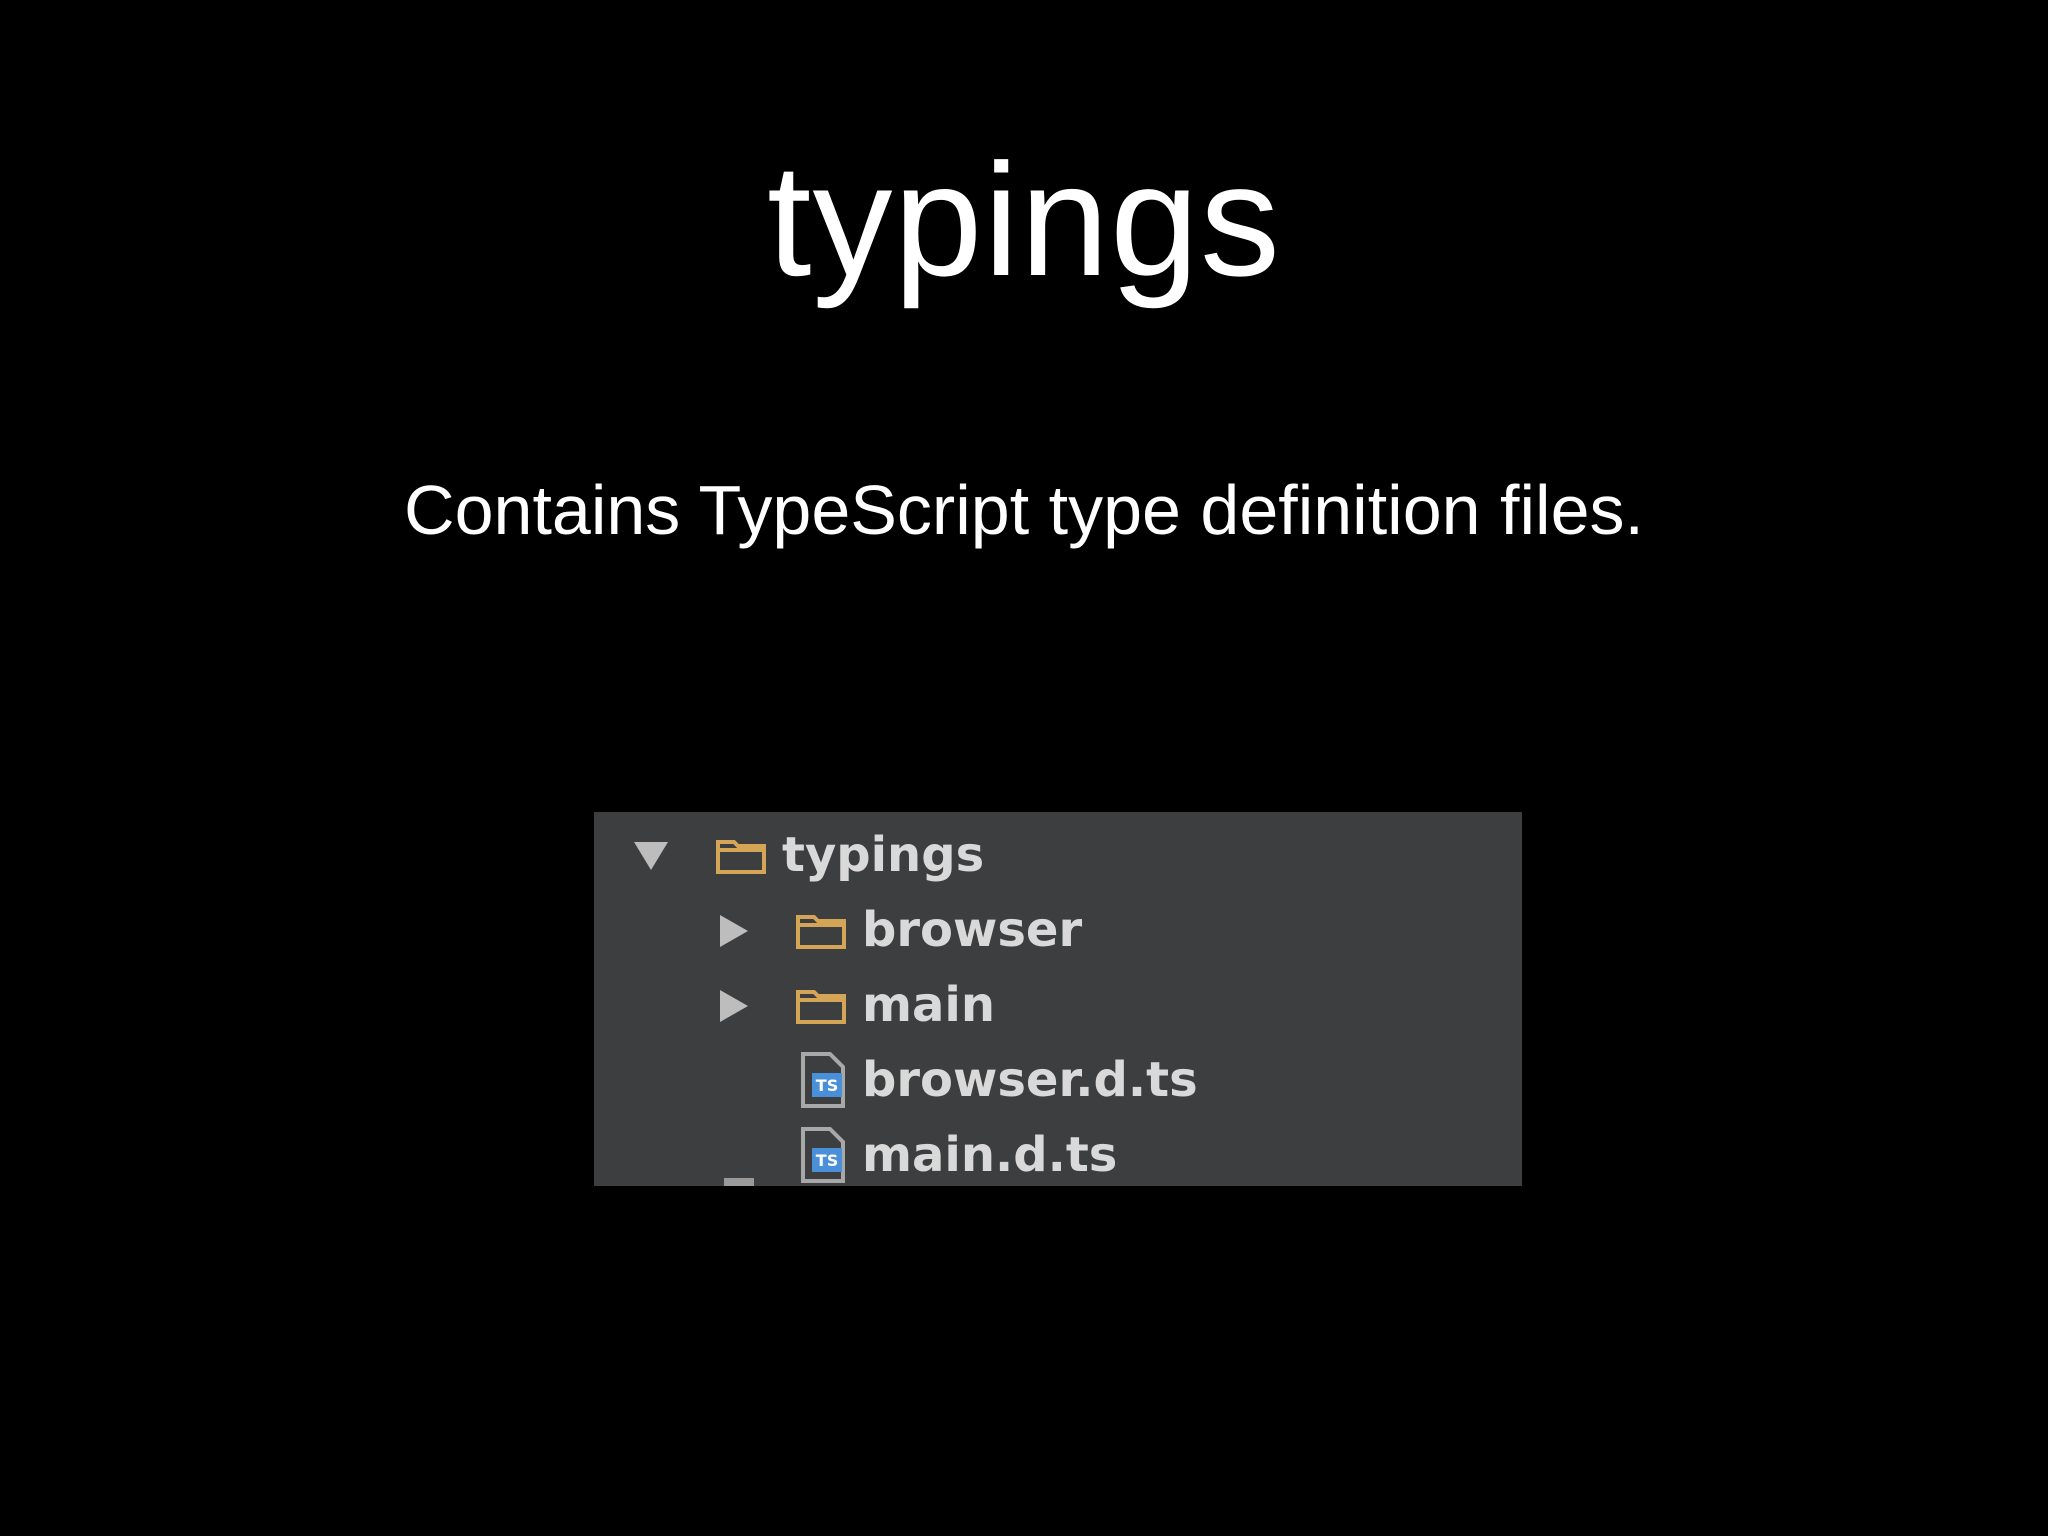 Image resolution: width=2048 pixels, height=1536 pixels. Describe the element at coordinates (1030, 1080) in the screenshot. I see `tree-item-label: browser.d.ts` at that location.